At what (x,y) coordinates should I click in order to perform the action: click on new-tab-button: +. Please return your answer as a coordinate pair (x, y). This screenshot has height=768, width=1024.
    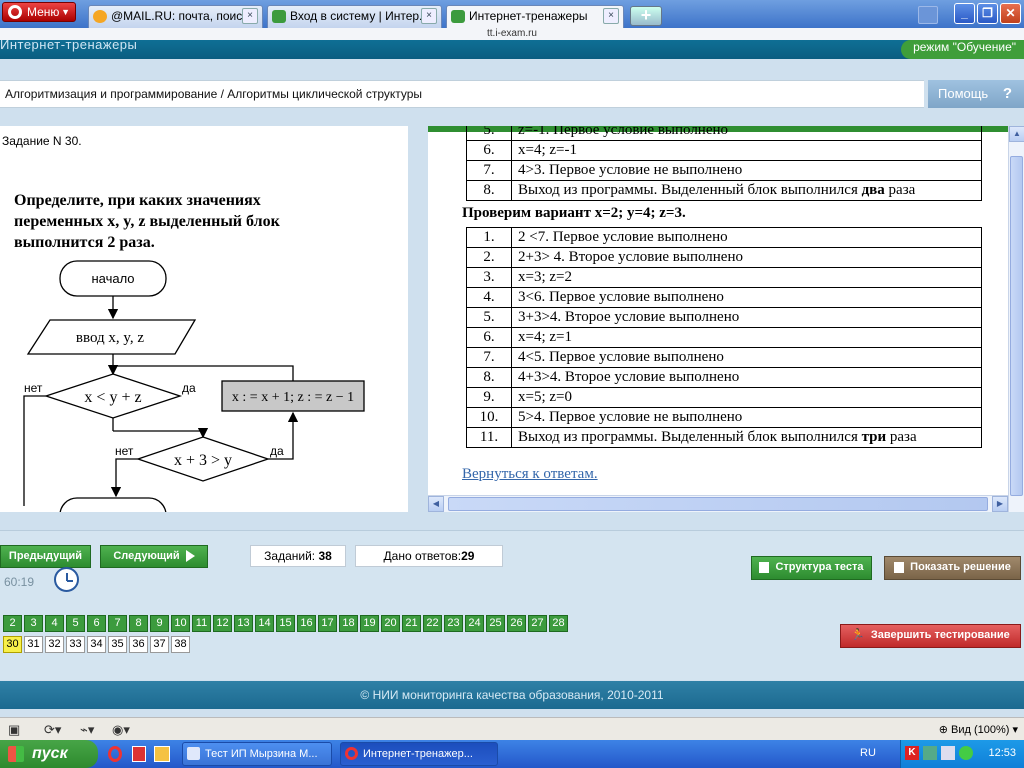
    Looking at the image, I should click on (646, 16).